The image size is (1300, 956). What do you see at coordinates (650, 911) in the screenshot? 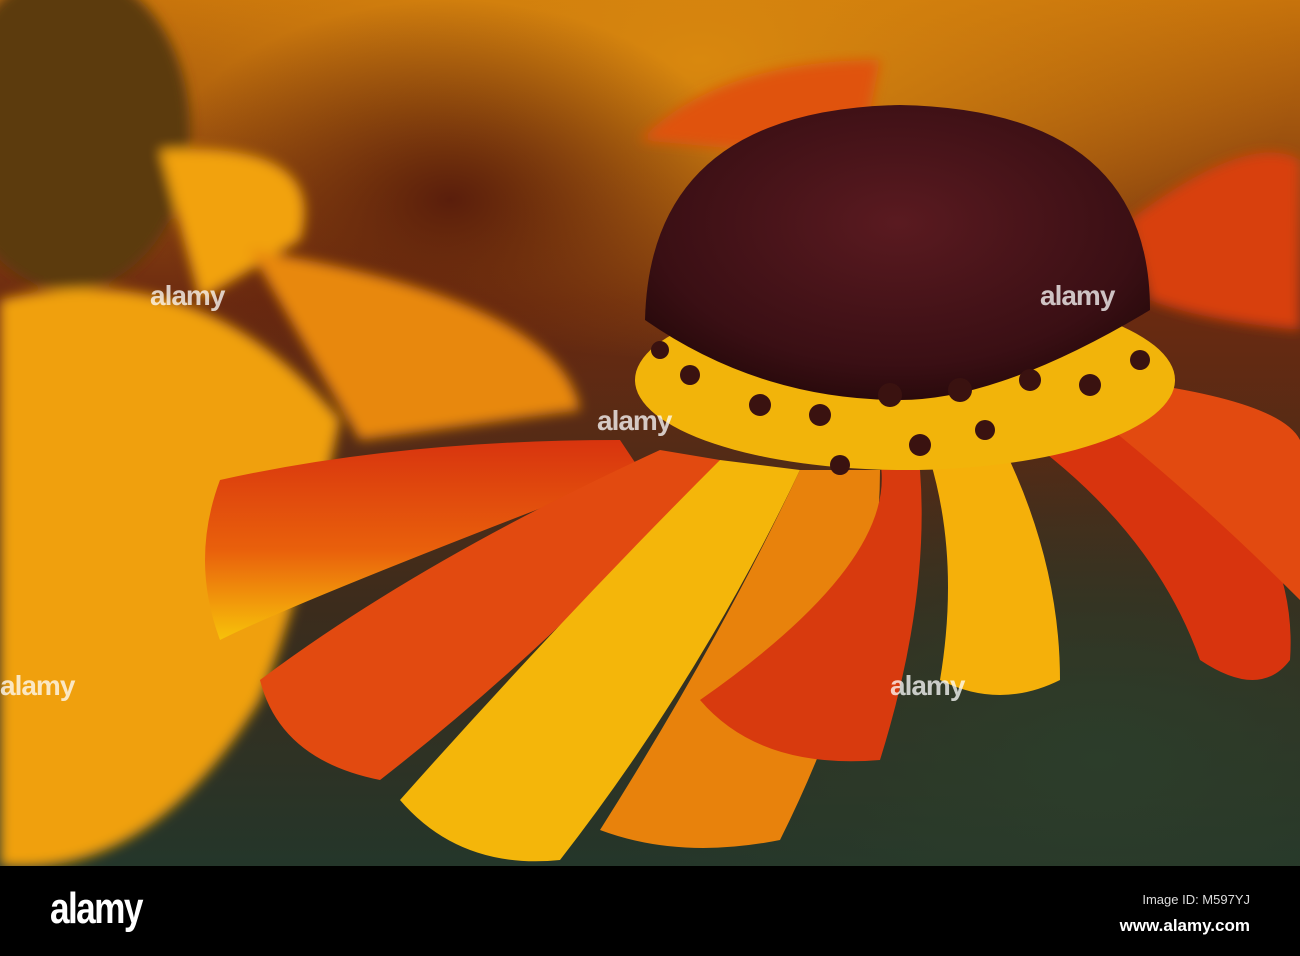
I see `footer-bar: alamy Image ID: M597YJ www.alamy.com` at bounding box center [650, 911].